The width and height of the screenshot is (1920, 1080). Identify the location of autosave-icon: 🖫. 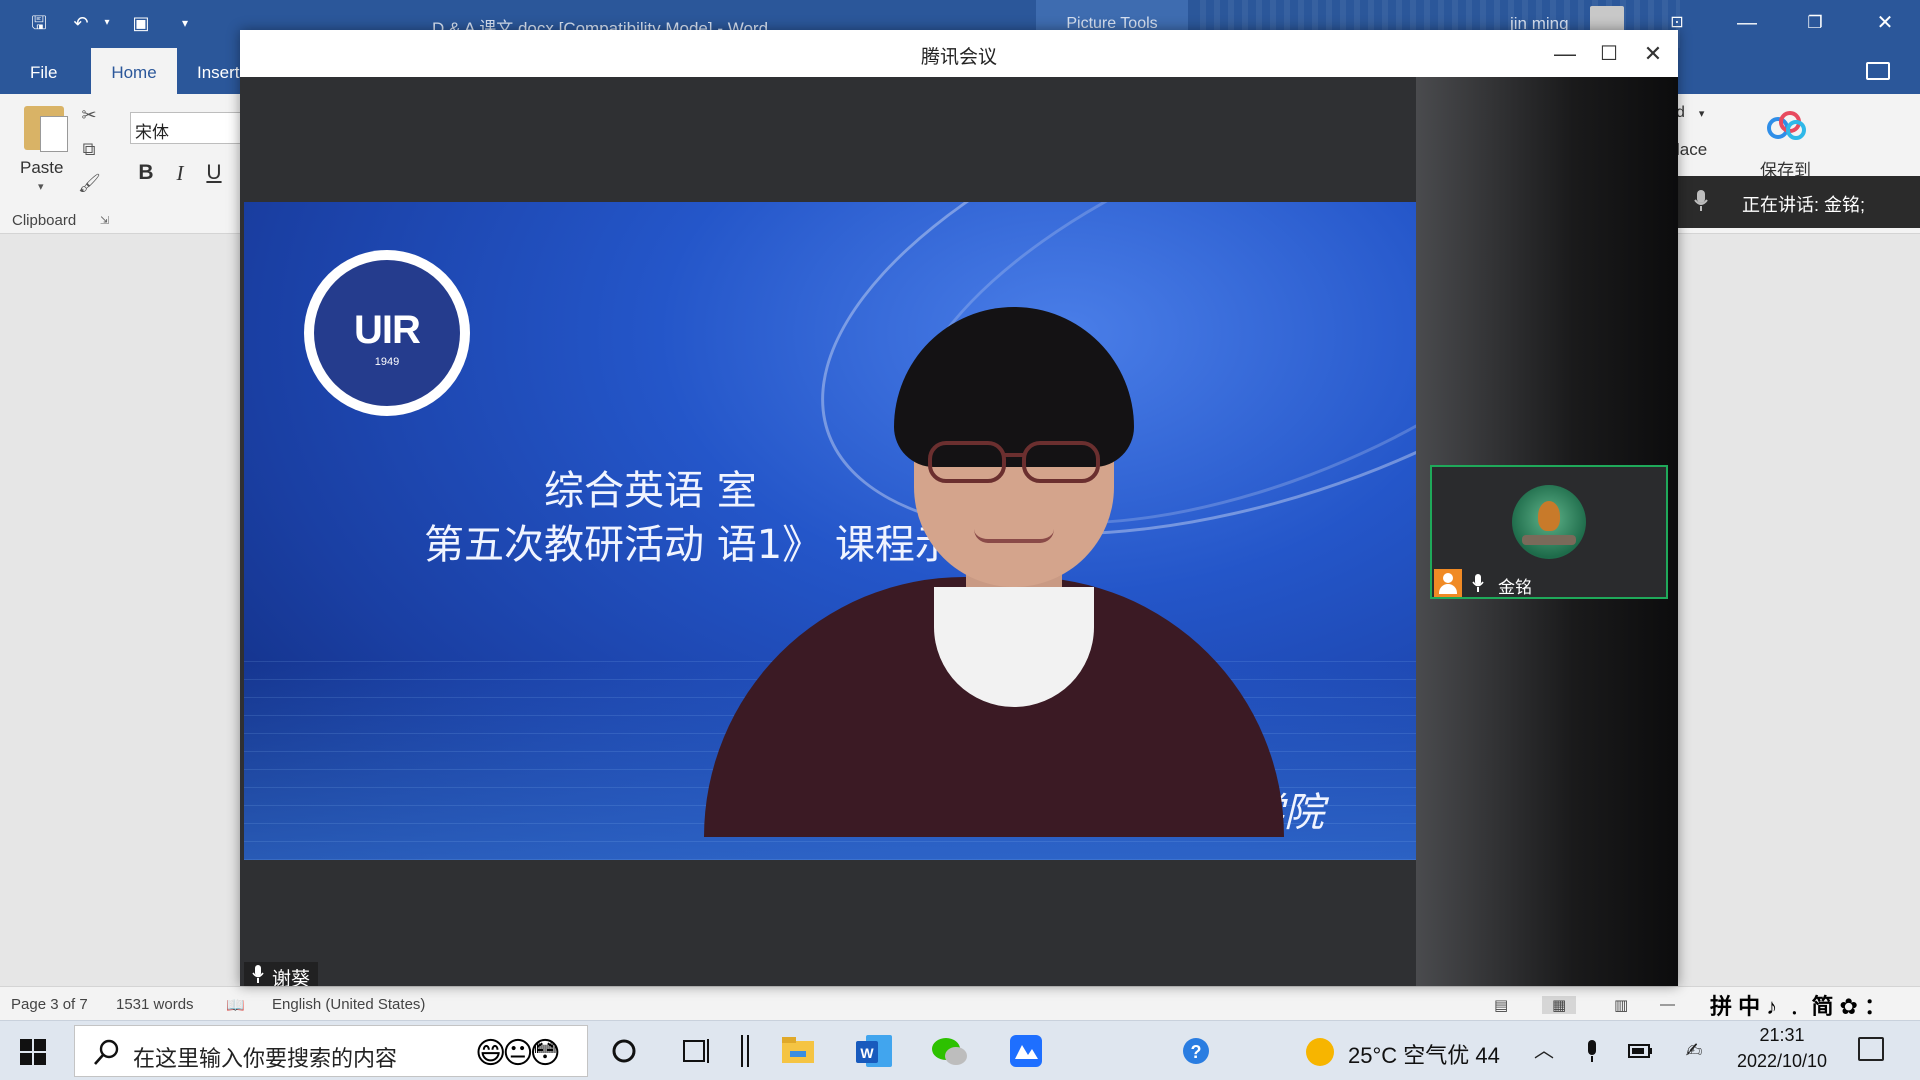
(39, 23).